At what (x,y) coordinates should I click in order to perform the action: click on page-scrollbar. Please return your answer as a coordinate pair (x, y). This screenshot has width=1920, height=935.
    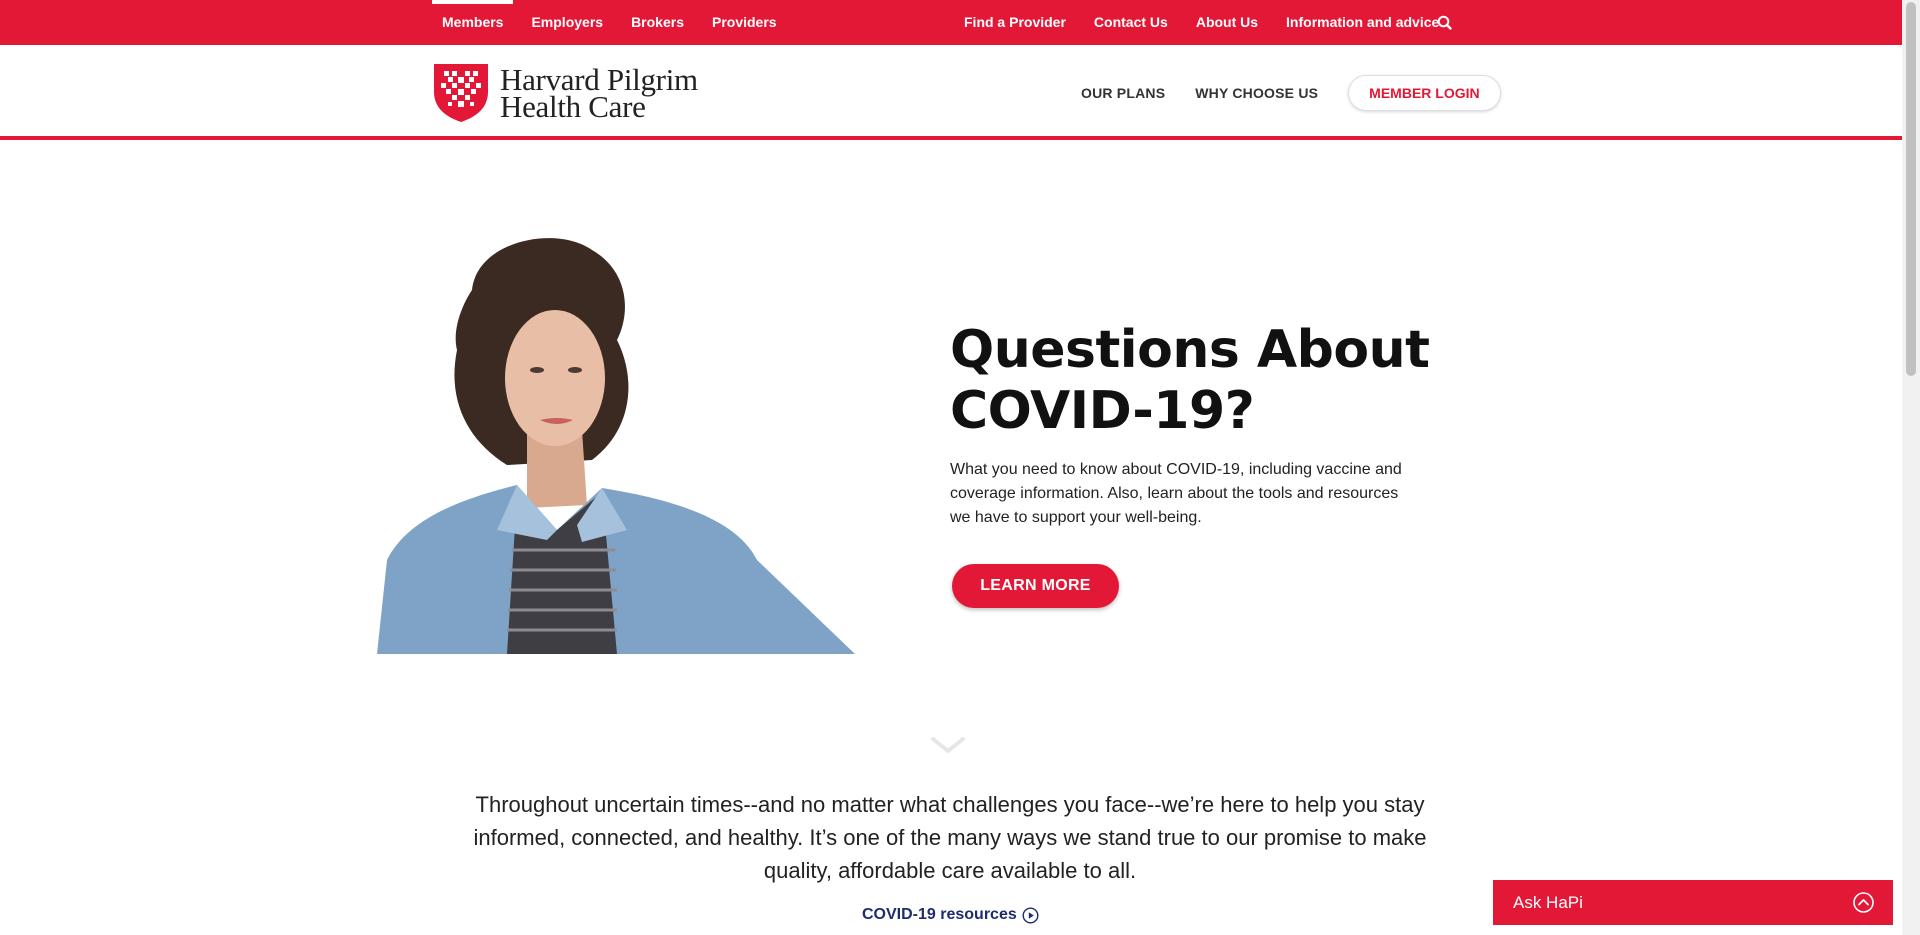
    Looking at the image, I should click on (1911, 467).